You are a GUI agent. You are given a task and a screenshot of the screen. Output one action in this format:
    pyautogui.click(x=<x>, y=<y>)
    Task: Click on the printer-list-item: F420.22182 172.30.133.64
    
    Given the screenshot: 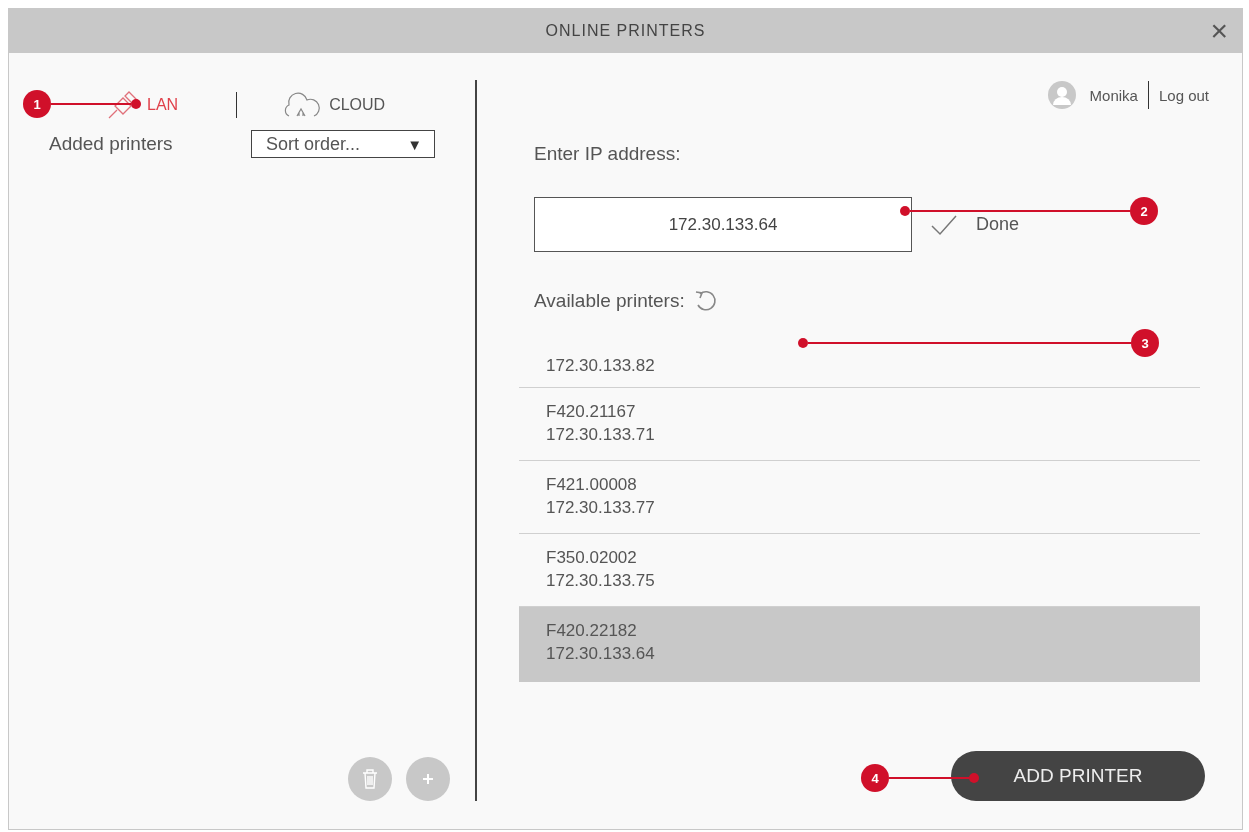 What is the action you would take?
    pyautogui.click(x=859, y=644)
    